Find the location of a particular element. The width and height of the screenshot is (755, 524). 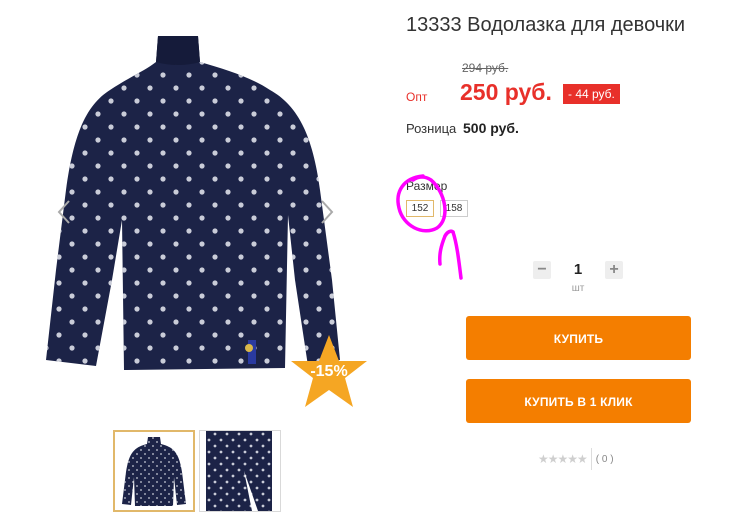

thumbnail-front is located at coordinates (154, 471).